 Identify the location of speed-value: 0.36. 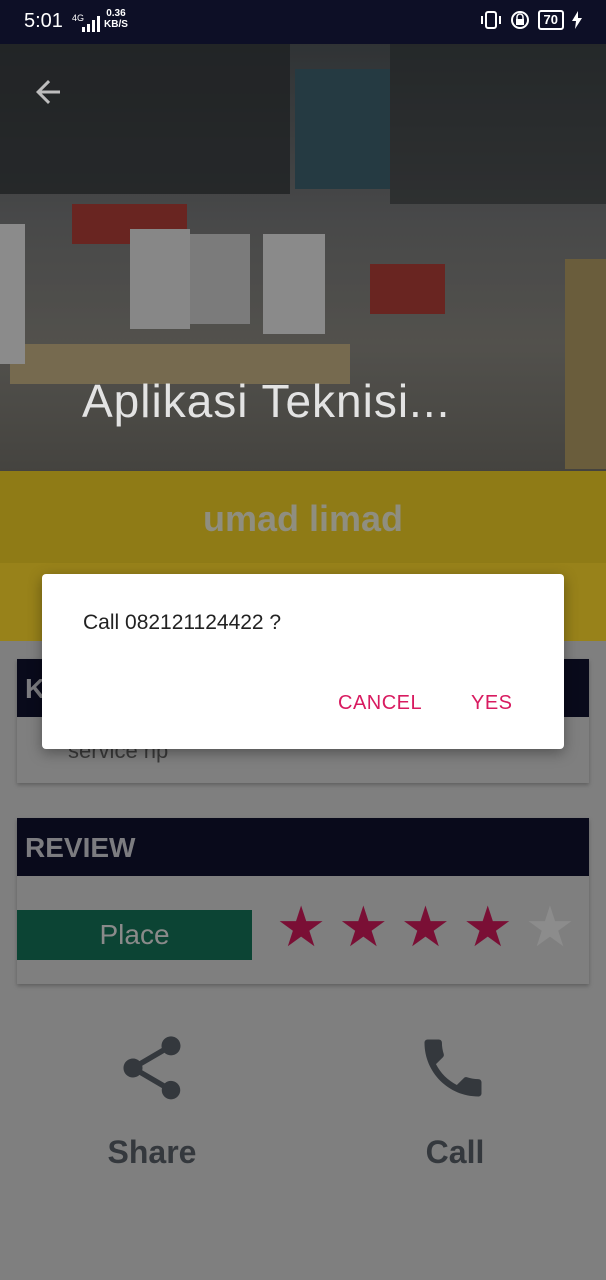
(116, 13).